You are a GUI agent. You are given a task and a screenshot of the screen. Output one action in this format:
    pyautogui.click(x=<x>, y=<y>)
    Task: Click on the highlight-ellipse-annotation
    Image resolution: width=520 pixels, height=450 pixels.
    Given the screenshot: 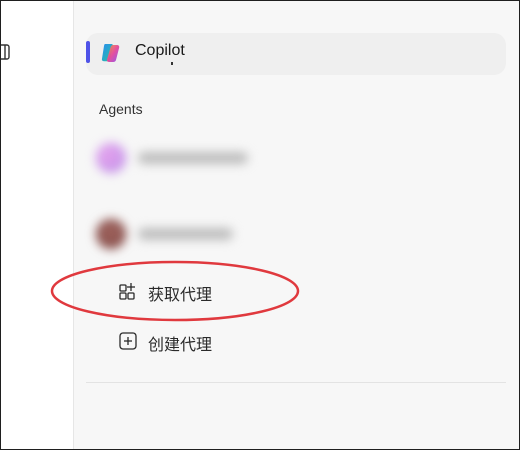 What is the action you would take?
    pyautogui.click(x=175, y=291)
    